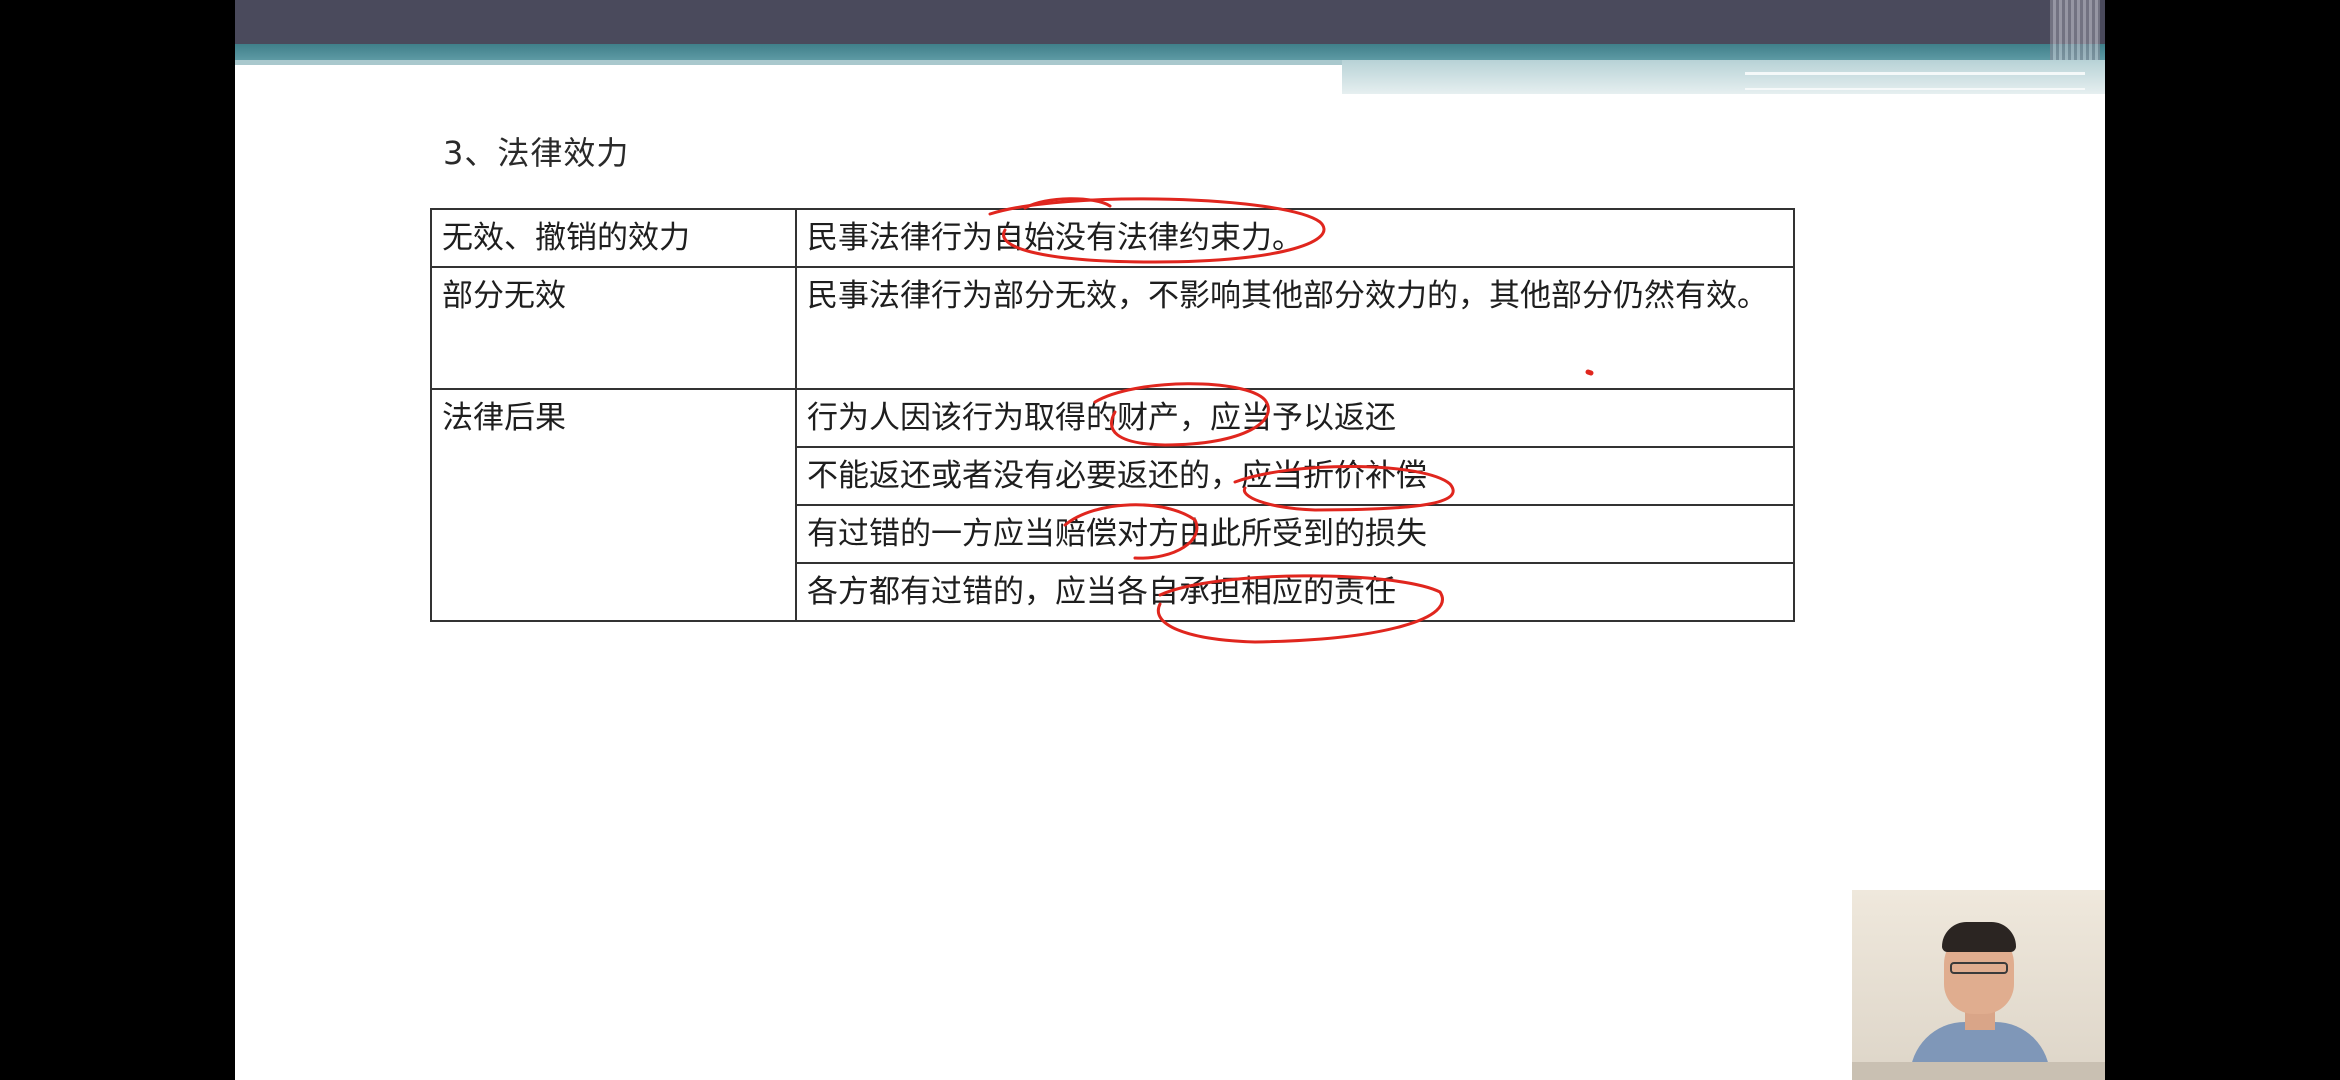 Image resolution: width=2340 pixels, height=1080 pixels. What do you see at coordinates (1170, 22) in the screenshot?
I see `header-band-dark` at bounding box center [1170, 22].